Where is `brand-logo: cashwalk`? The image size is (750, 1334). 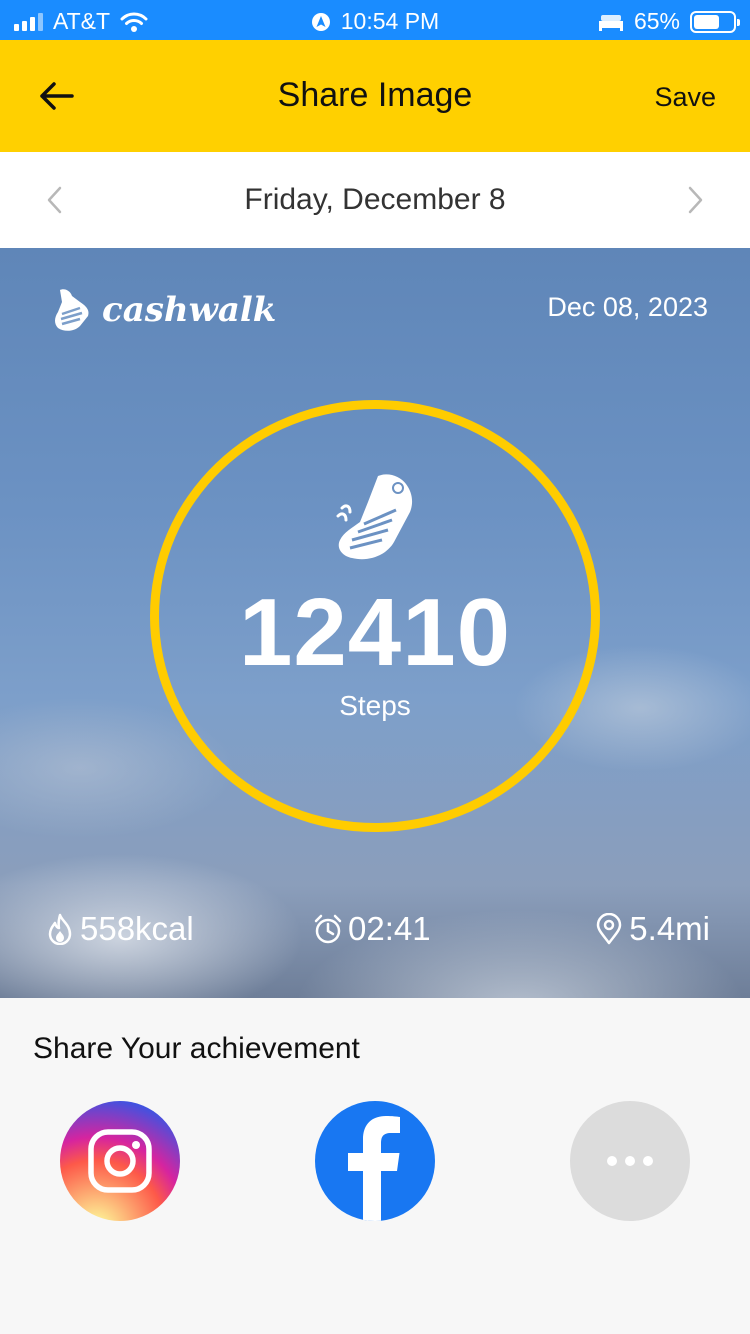 brand-logo: cashwalk is located at coordinates (163, 310).